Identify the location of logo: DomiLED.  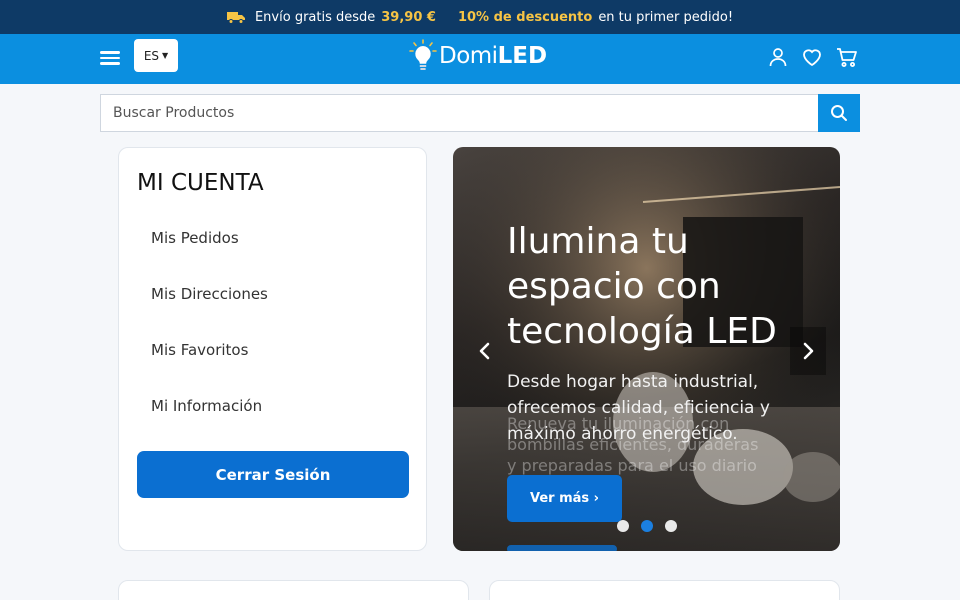
(478, 56).